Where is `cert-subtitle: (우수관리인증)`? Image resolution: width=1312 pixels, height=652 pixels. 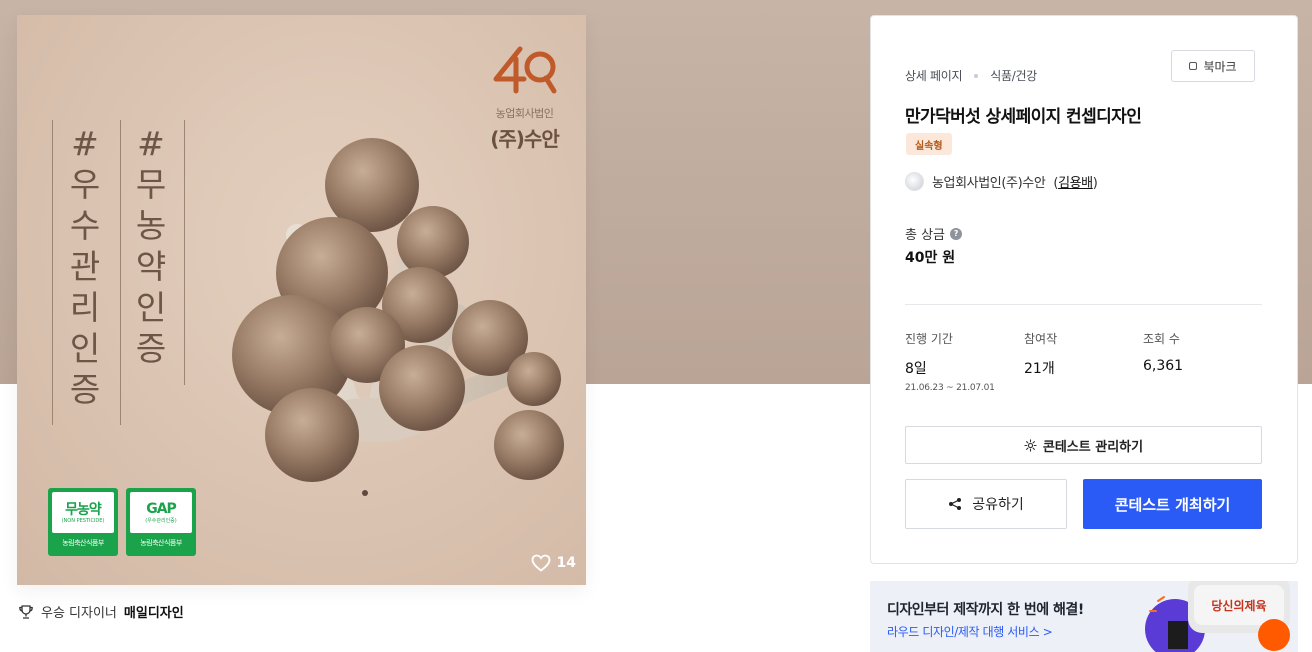 cert-subtitle: (우수관리인증) is located at coordinates (161, 521).